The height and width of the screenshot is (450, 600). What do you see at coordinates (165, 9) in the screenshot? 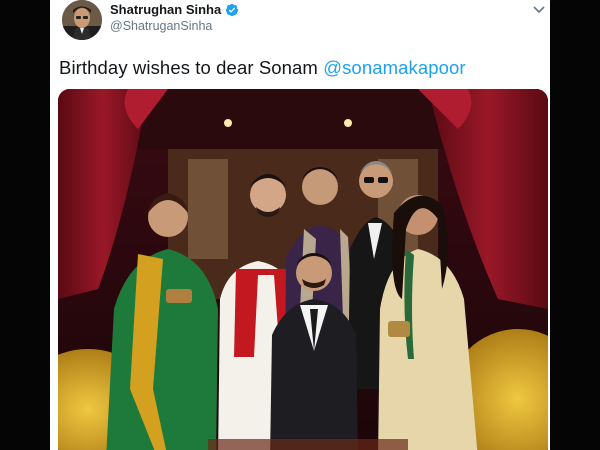
I see `author-display-name: Shatrughan Sinha` at bounding box center [165, 9].